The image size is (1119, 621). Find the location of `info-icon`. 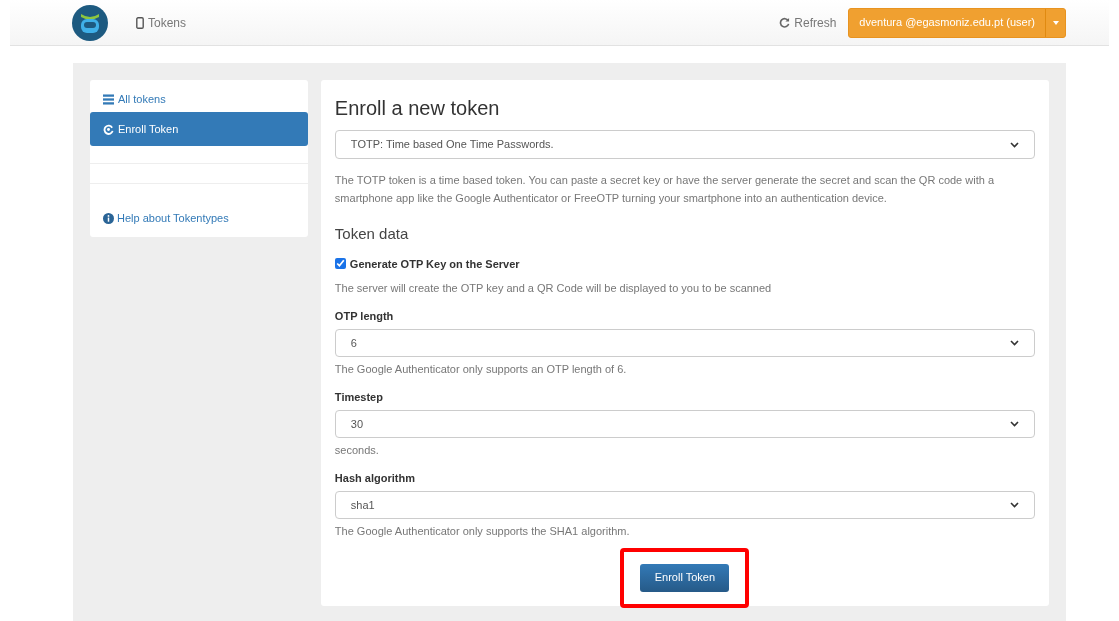

info-icon is located at coordinates (108, 218).